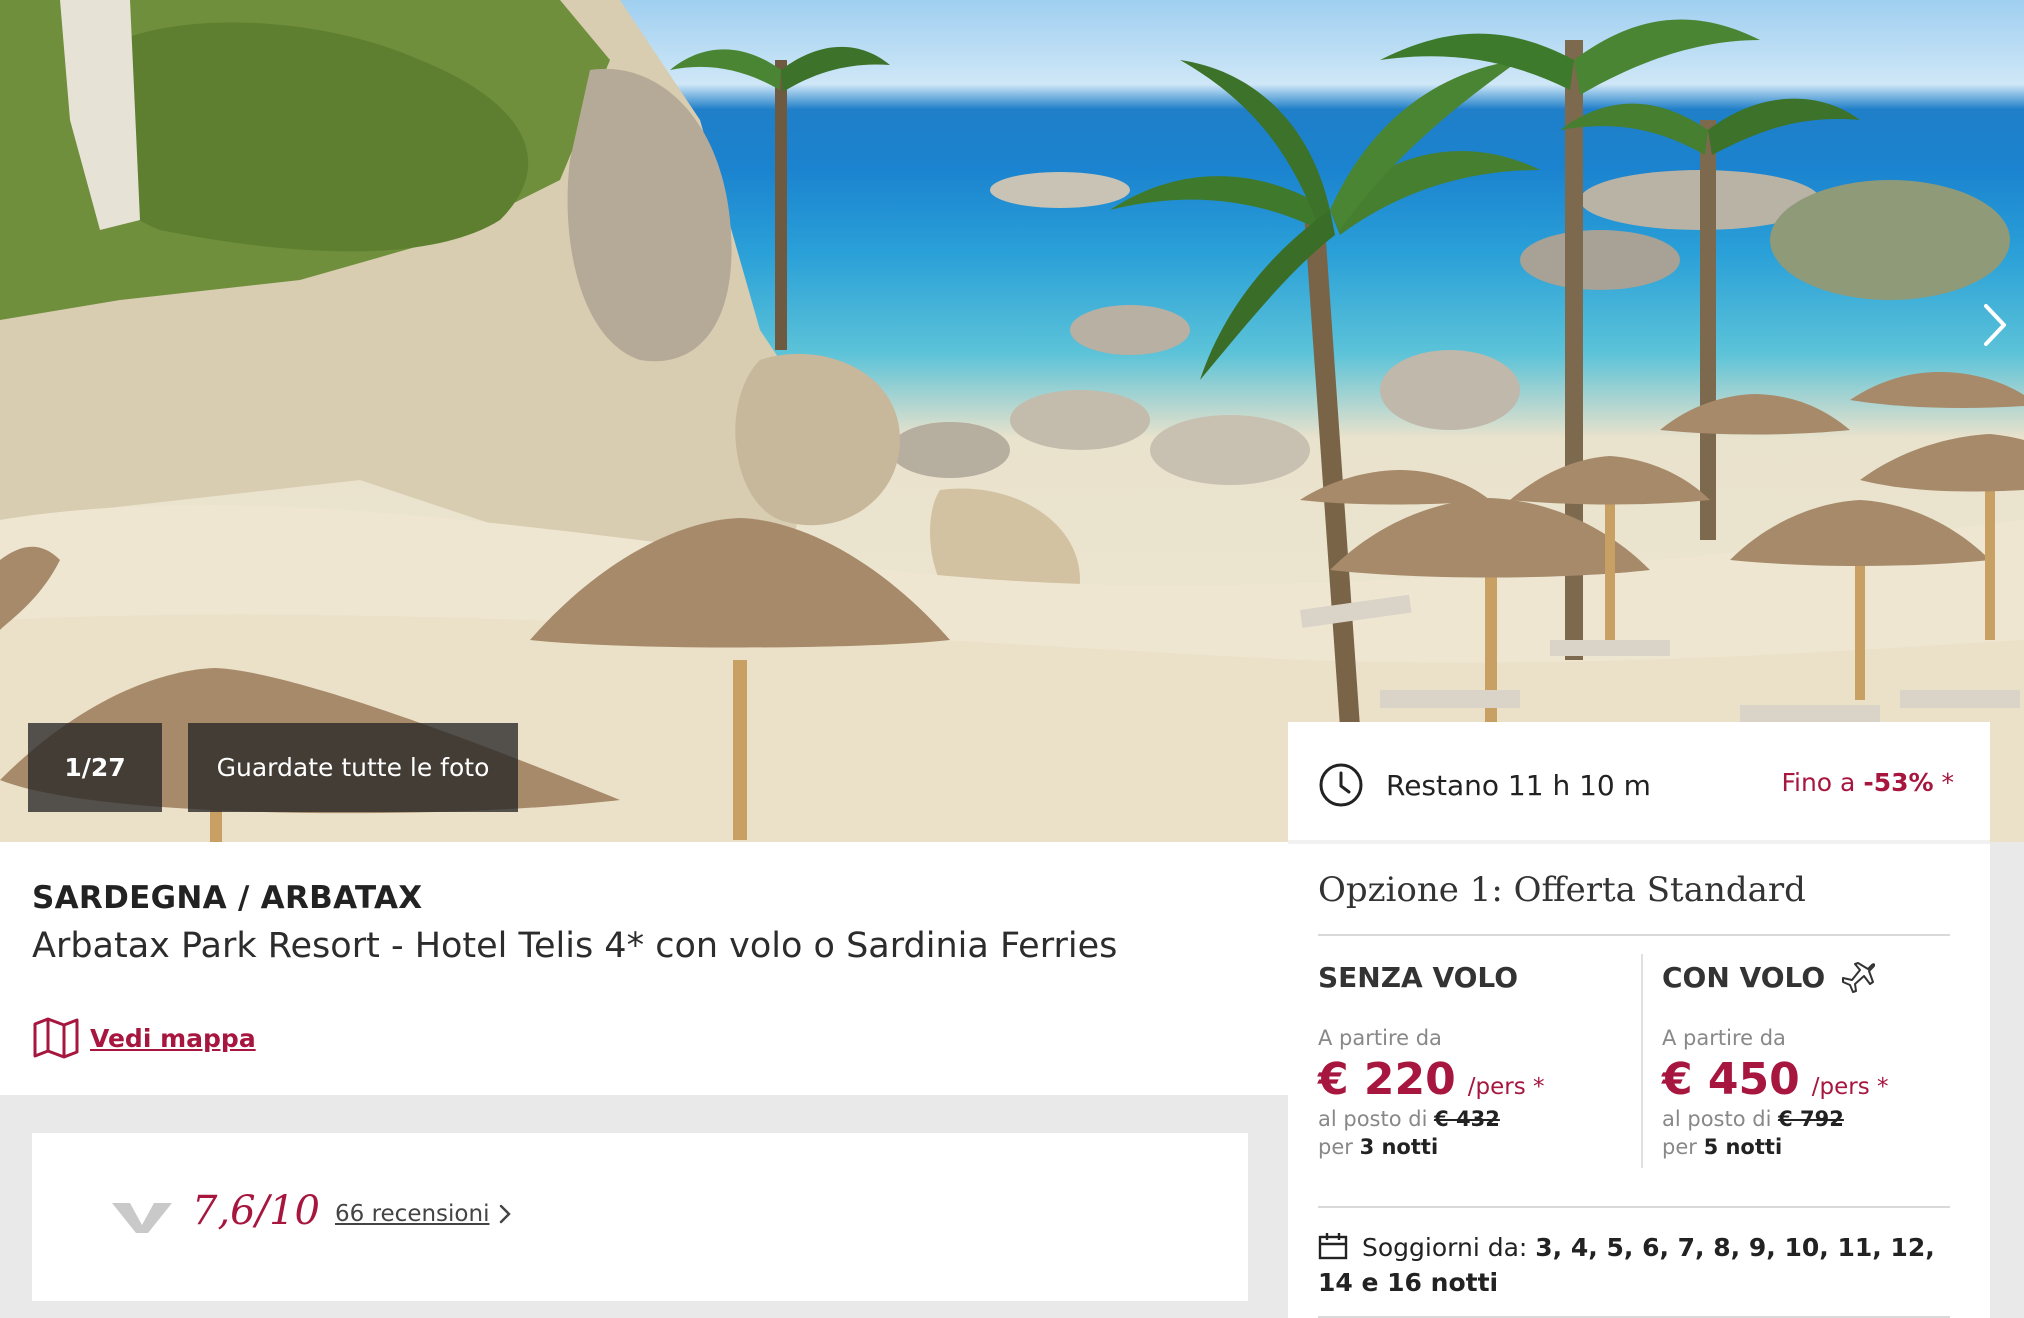 The width and height of the screenshot is (2024, 1318). I want to click on calendar-icon, so click(1333, 1246).